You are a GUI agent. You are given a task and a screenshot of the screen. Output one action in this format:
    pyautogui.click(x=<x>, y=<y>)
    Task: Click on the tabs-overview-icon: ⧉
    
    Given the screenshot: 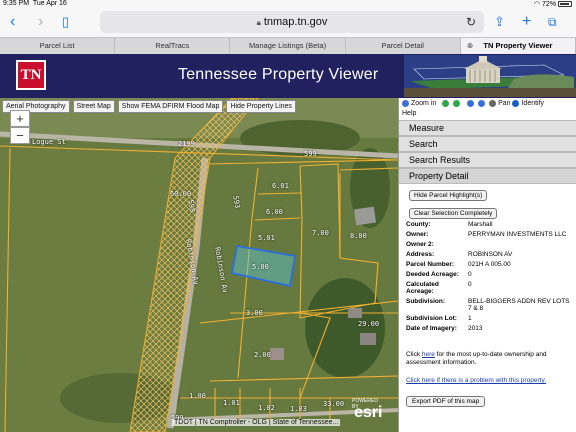 What is the action you would take?
    pyautogui.click(x=552, y=22)
    